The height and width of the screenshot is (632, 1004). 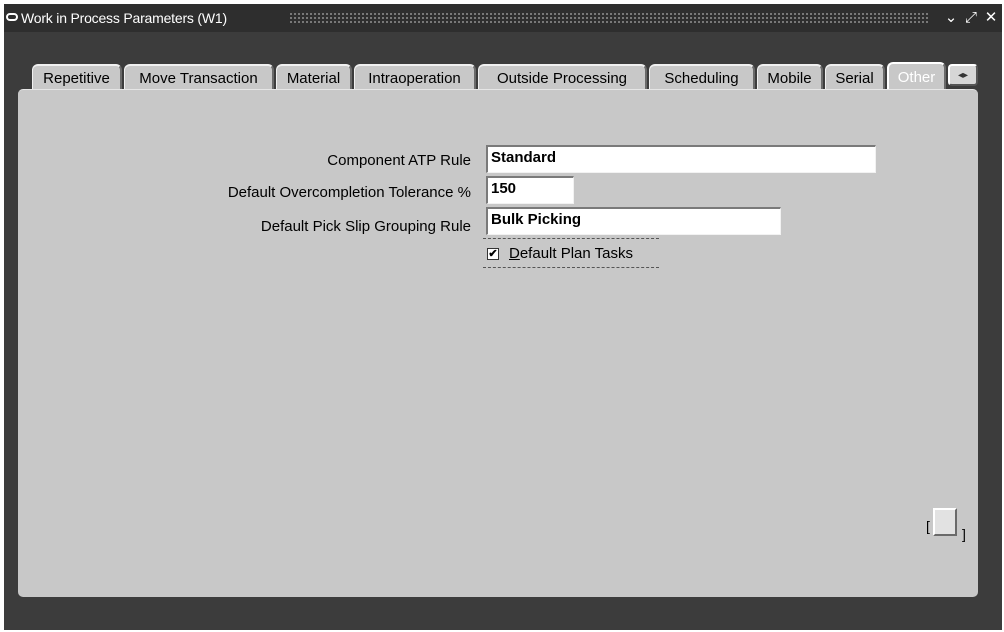 What do you see at coordinates (609, 18) in the screenshot?
I see `title-bar-pattern` at bounding box center [609, 18].